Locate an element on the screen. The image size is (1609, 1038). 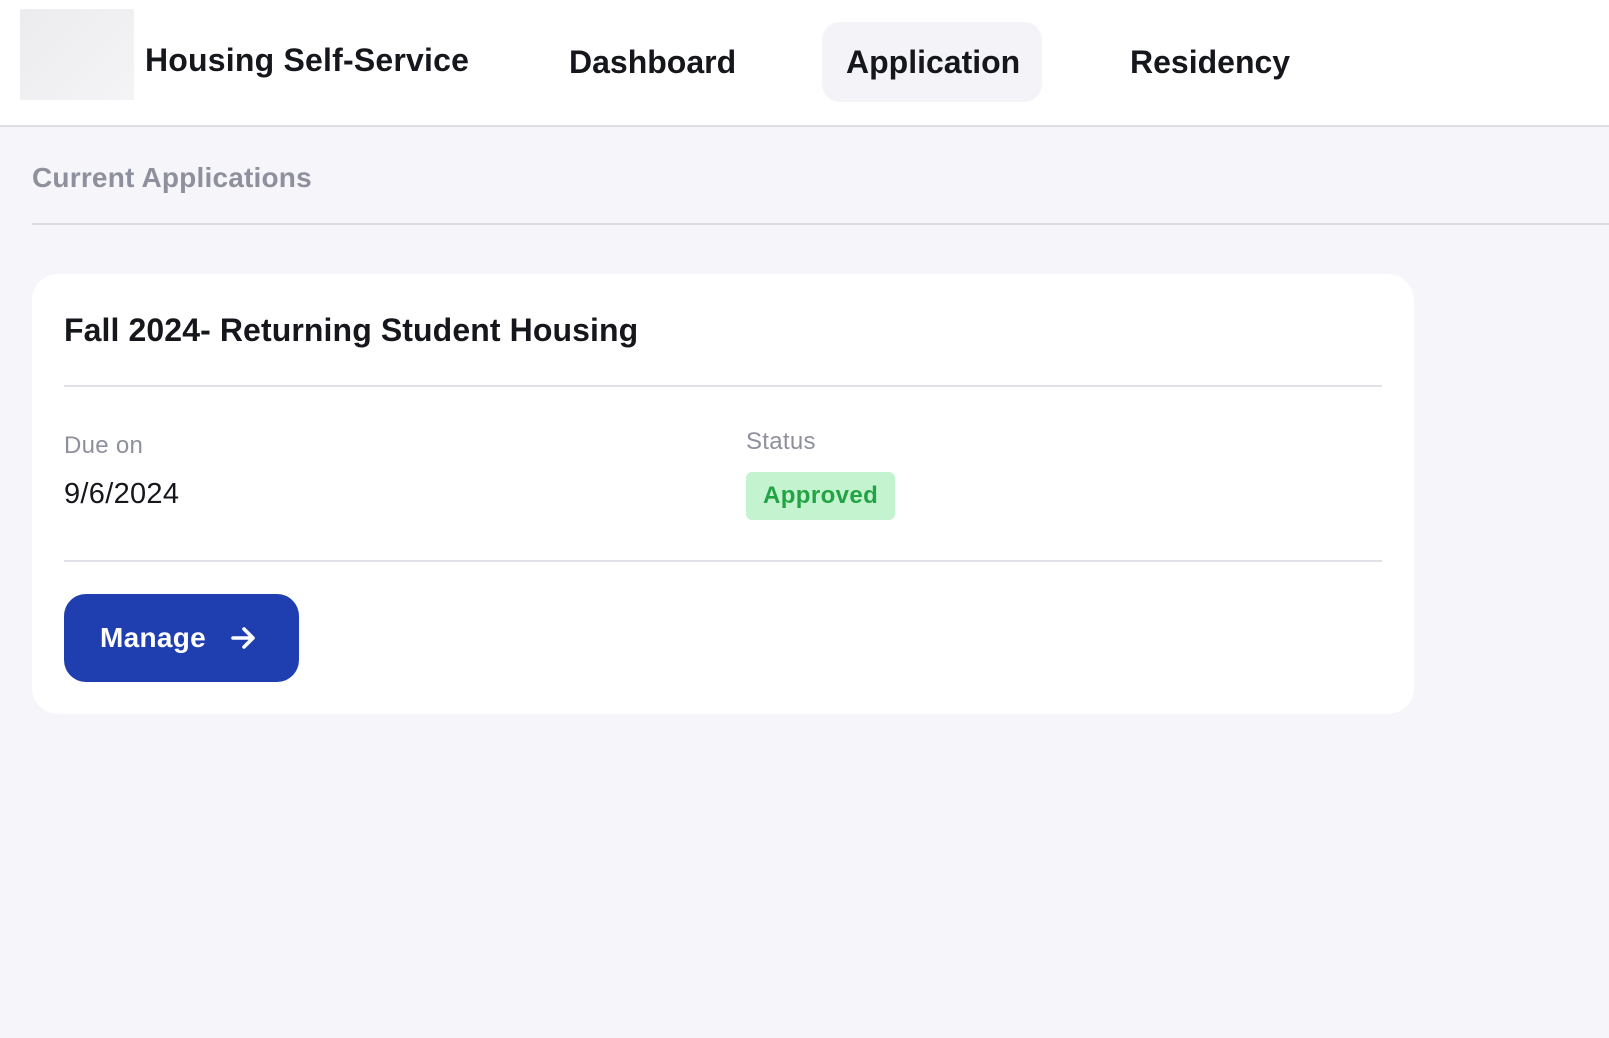
status-label: Status is located at coordinates (781, 441).